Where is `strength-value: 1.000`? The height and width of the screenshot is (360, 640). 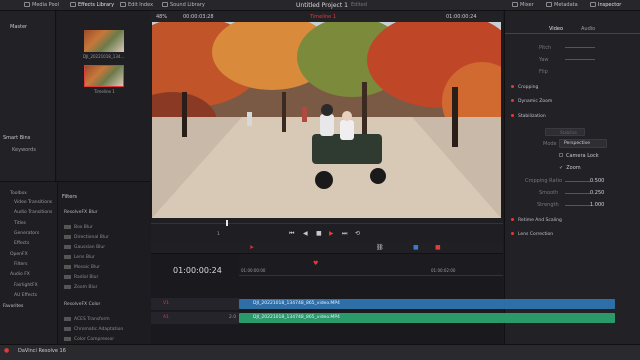
strength-value: 1.000 is located at coordinates (597, 205).